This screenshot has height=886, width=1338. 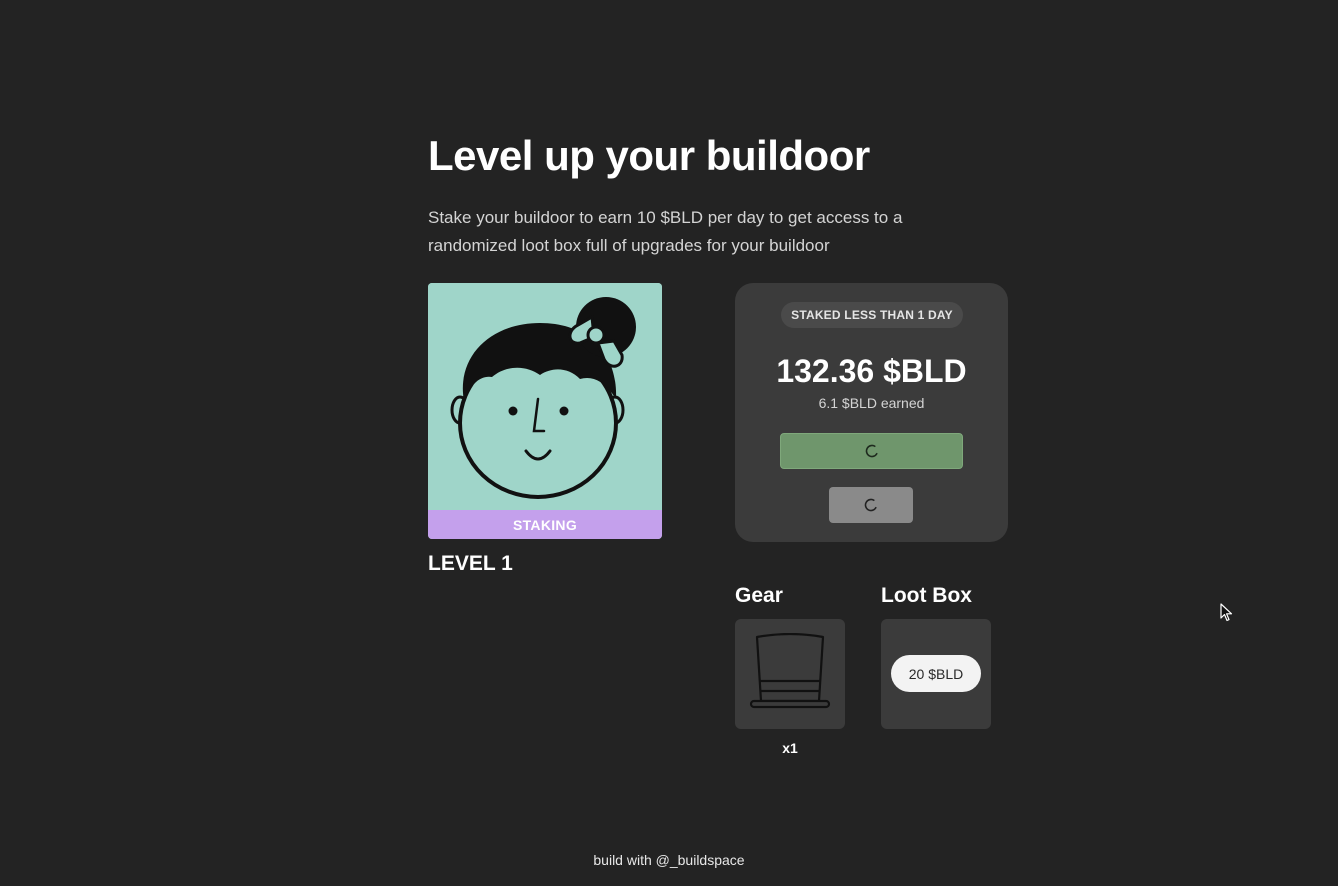 I want to click on nft-card: STAKING, so click(x=545, y=411).